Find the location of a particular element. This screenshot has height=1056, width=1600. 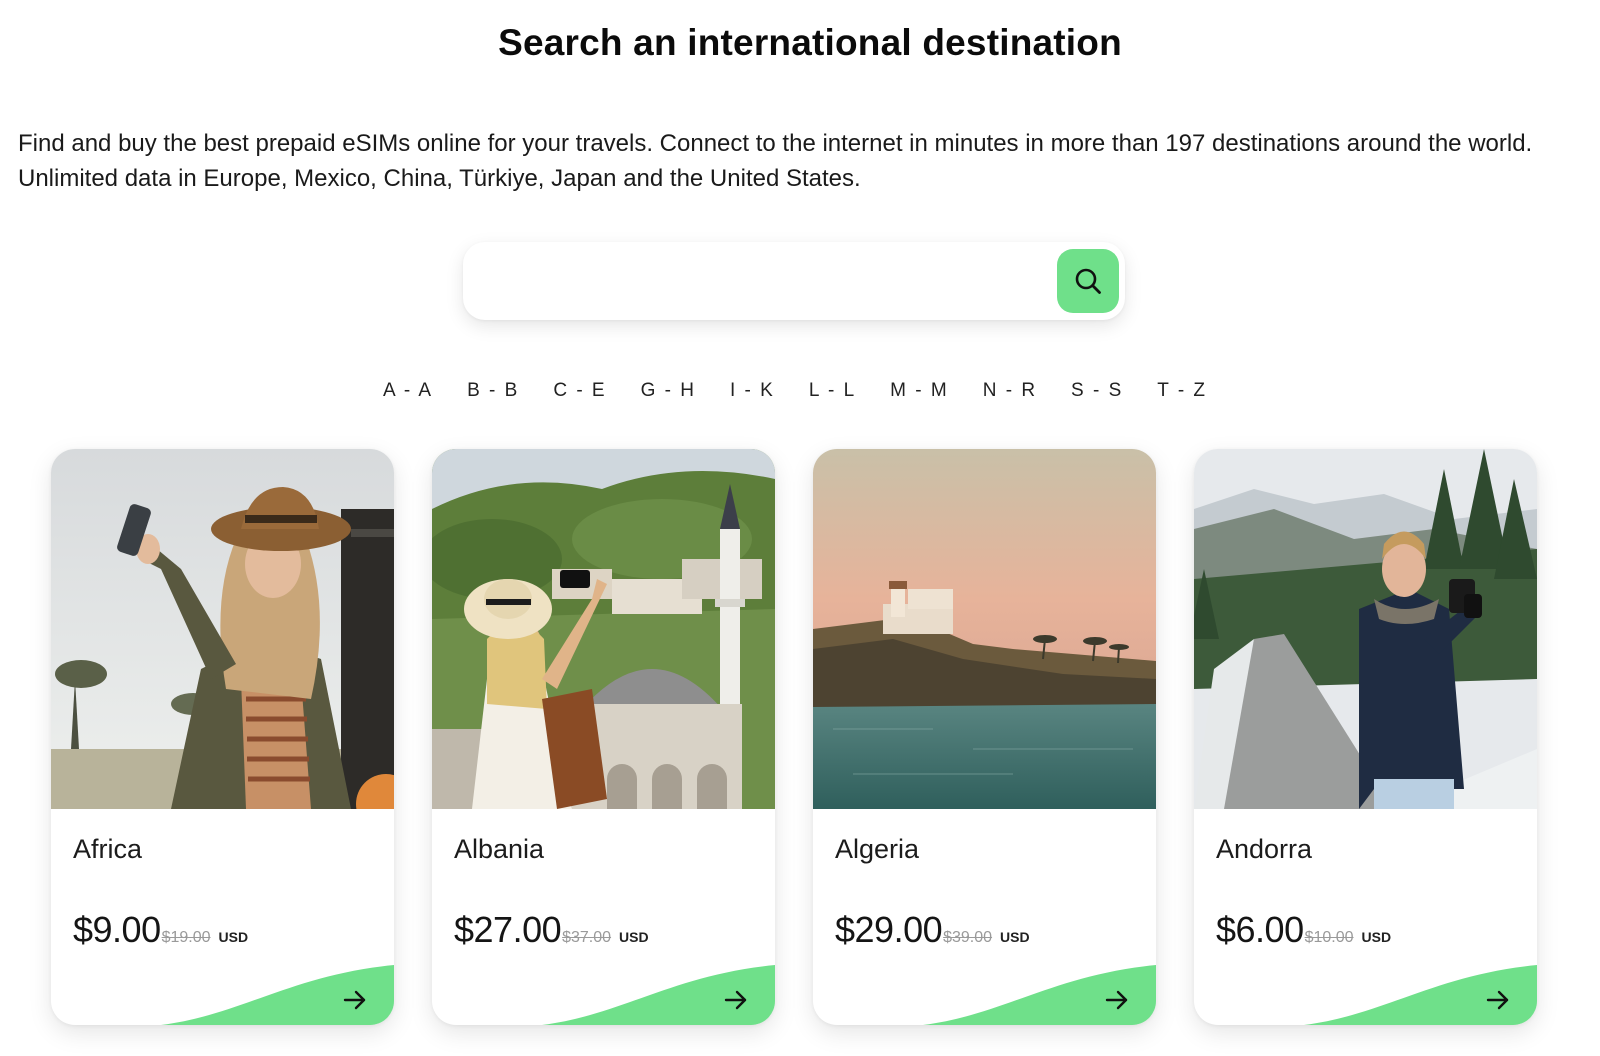

original-price: $37.00 is located at coordinates (587, 937).